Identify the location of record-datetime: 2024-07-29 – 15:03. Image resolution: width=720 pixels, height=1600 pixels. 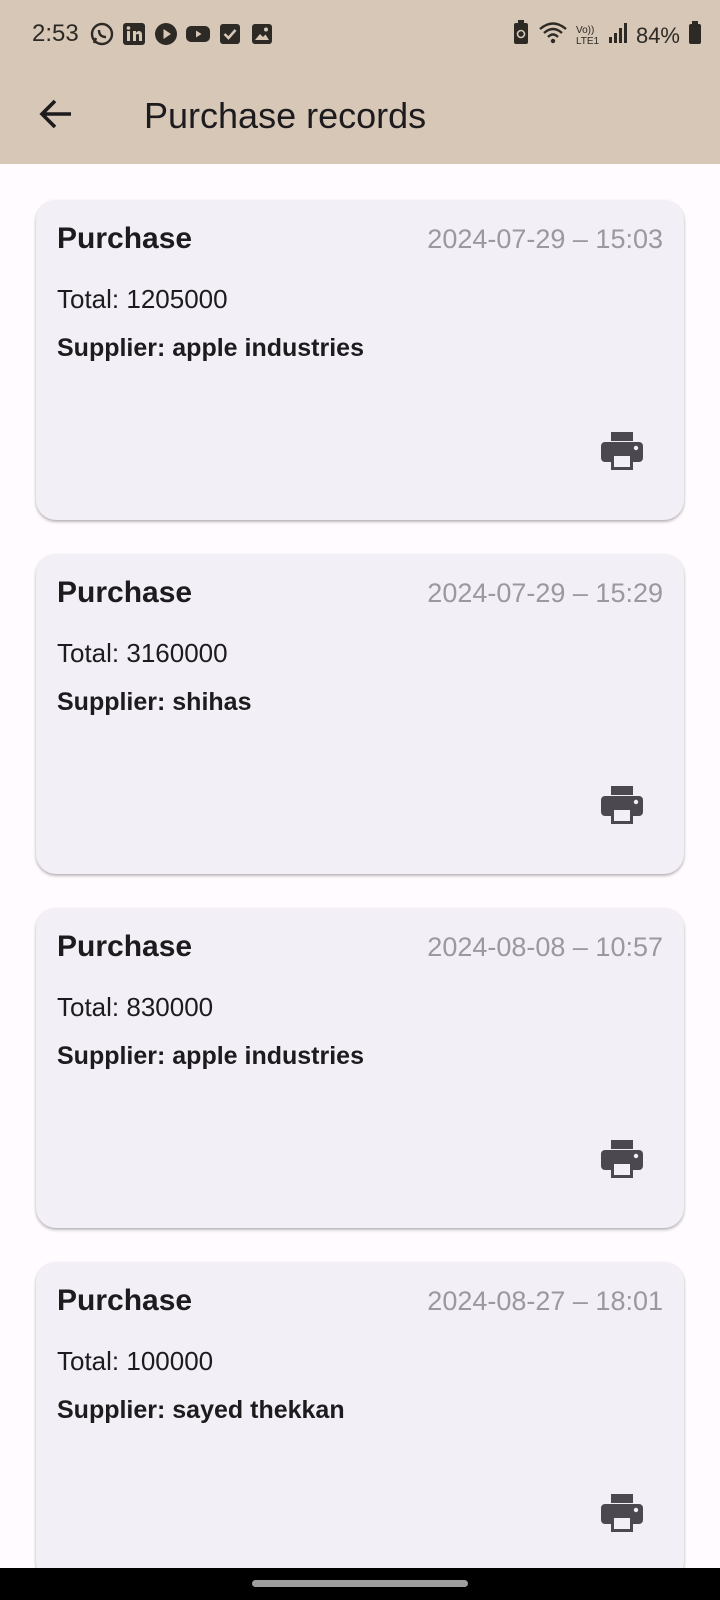
(545, 239).